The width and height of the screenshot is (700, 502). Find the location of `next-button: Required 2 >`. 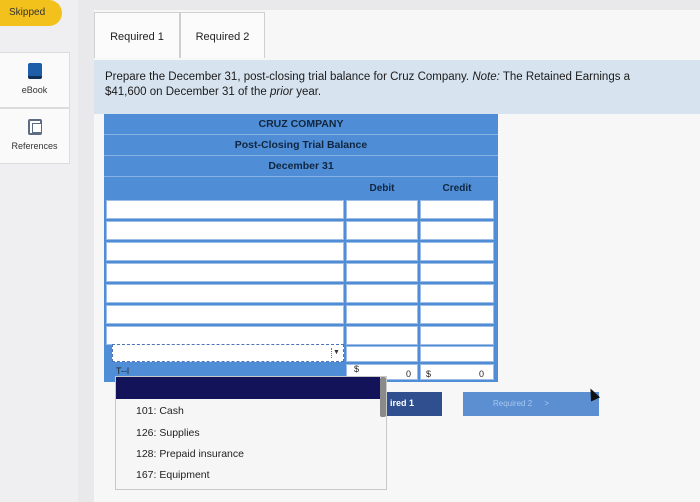

next-button: Required 2 > is located at coordinates (531, 404).